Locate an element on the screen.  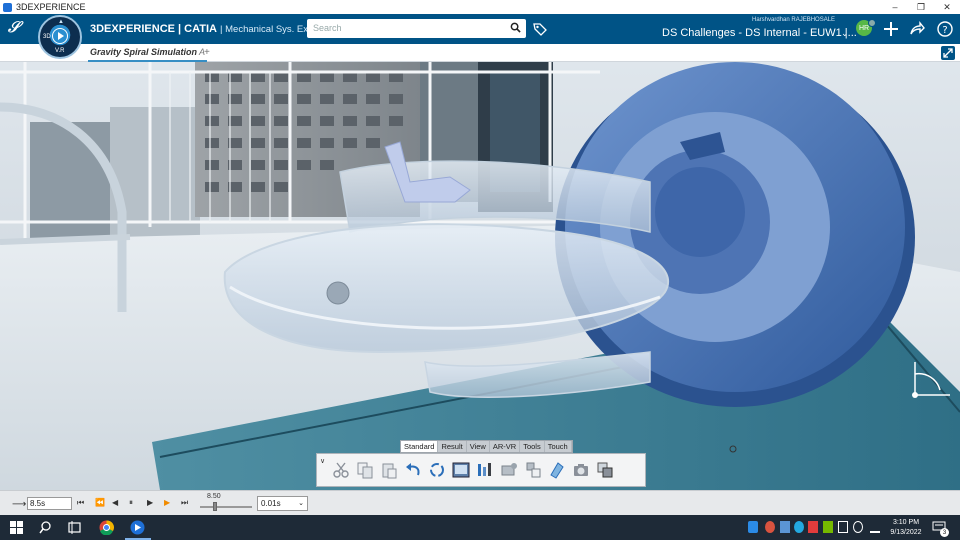
tab-standard: Standard is located at coordinates (420, 446).